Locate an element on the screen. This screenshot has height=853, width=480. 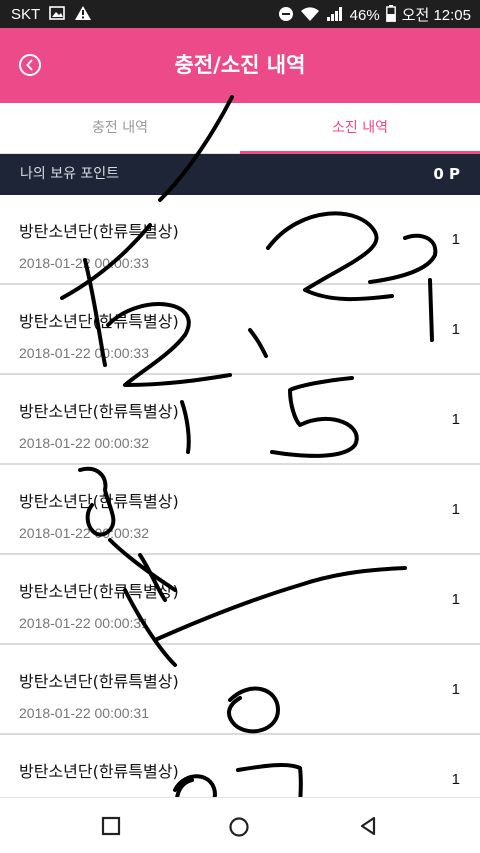
wifi-icon is located at coordinates (310, 16).